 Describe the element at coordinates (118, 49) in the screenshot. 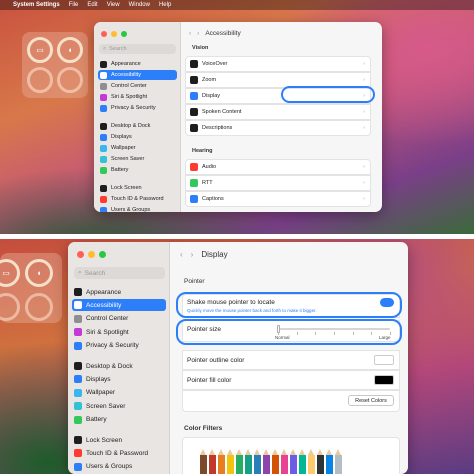

I see `search-placeholder: Search` at that location.